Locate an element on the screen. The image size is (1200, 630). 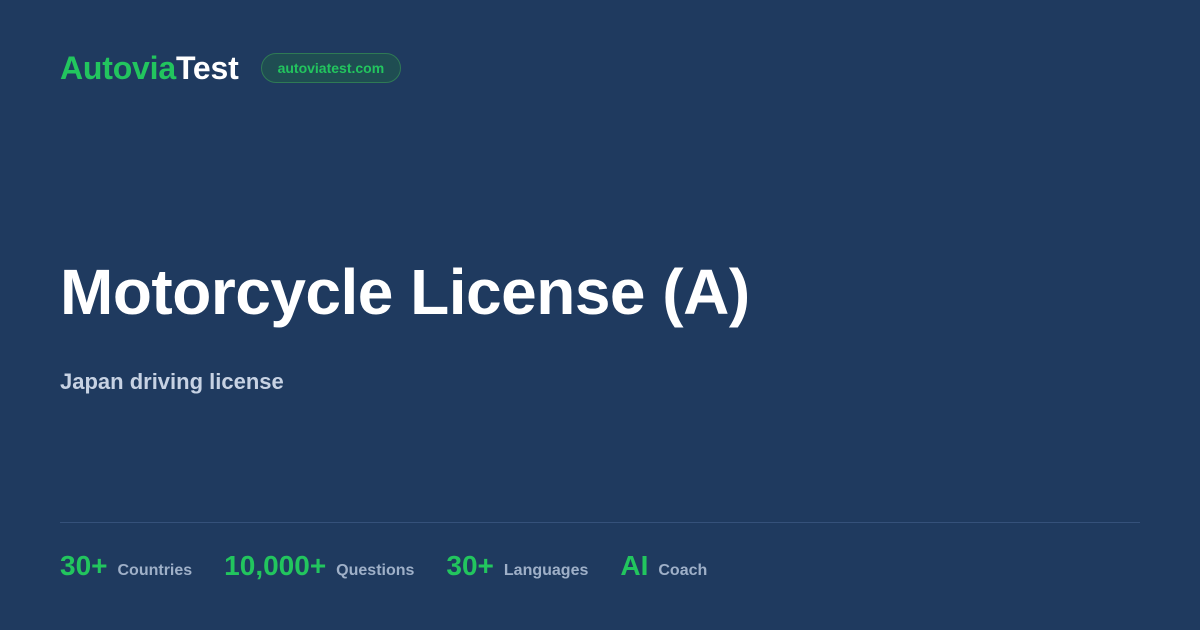
stat-label: Languages is located at coordinates (546, 570).